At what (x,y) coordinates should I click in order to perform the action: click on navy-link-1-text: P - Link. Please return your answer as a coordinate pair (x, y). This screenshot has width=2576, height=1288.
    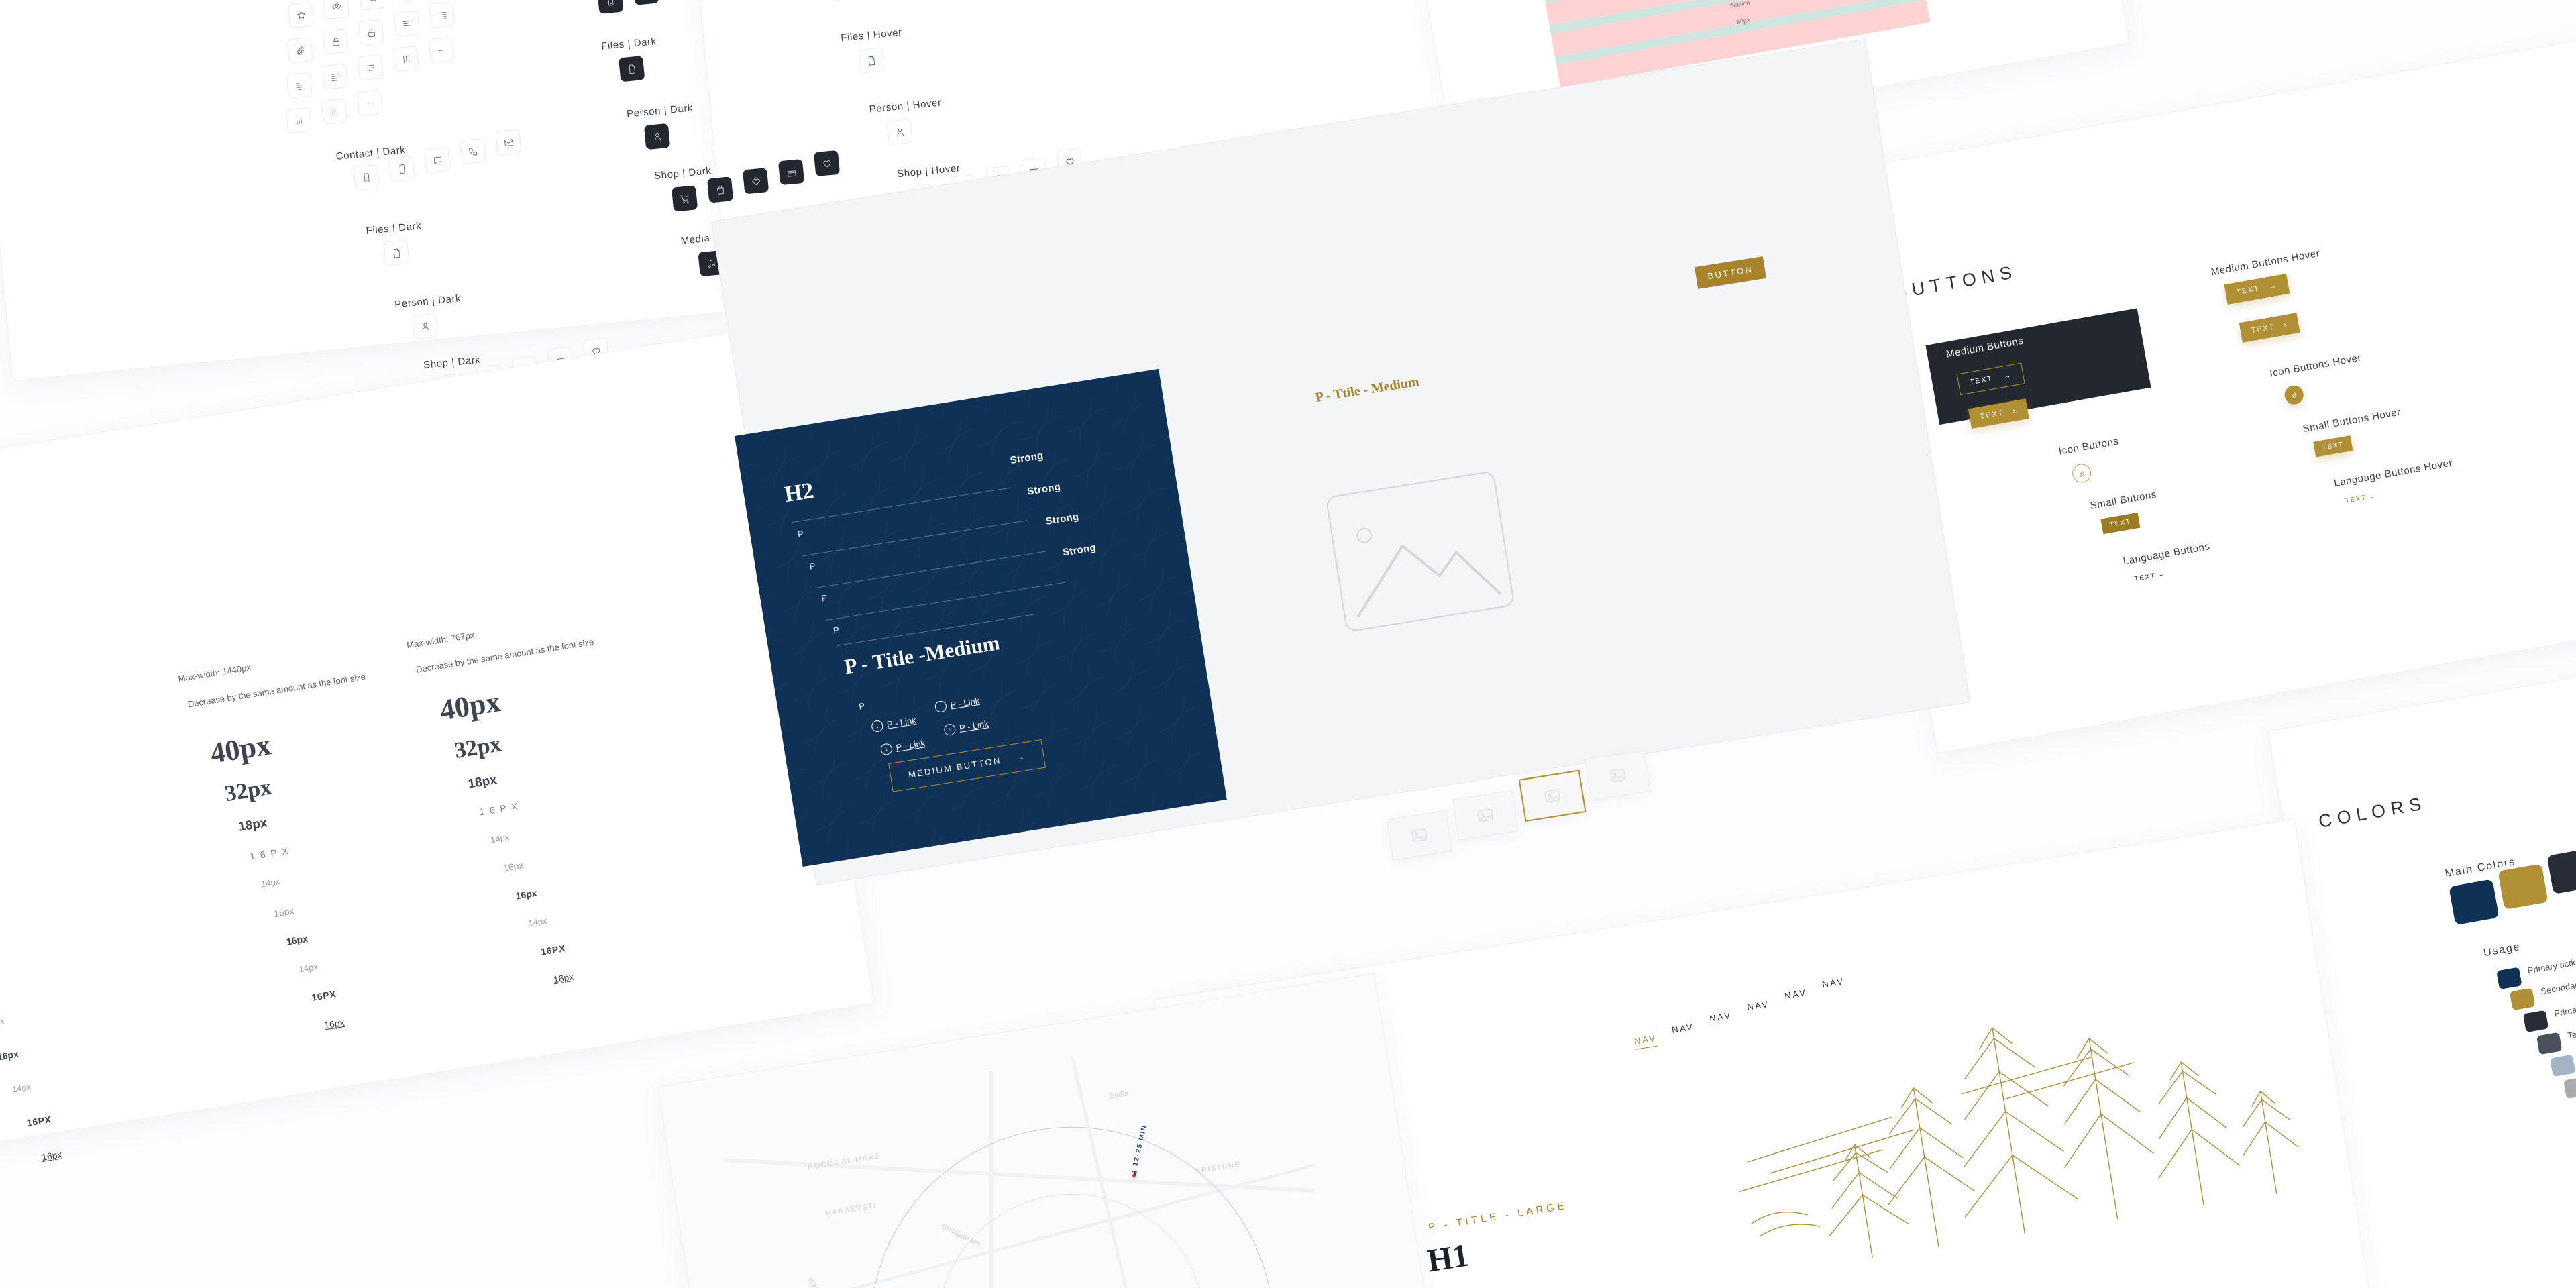
    Looking at the image, I should click on (901, 722).